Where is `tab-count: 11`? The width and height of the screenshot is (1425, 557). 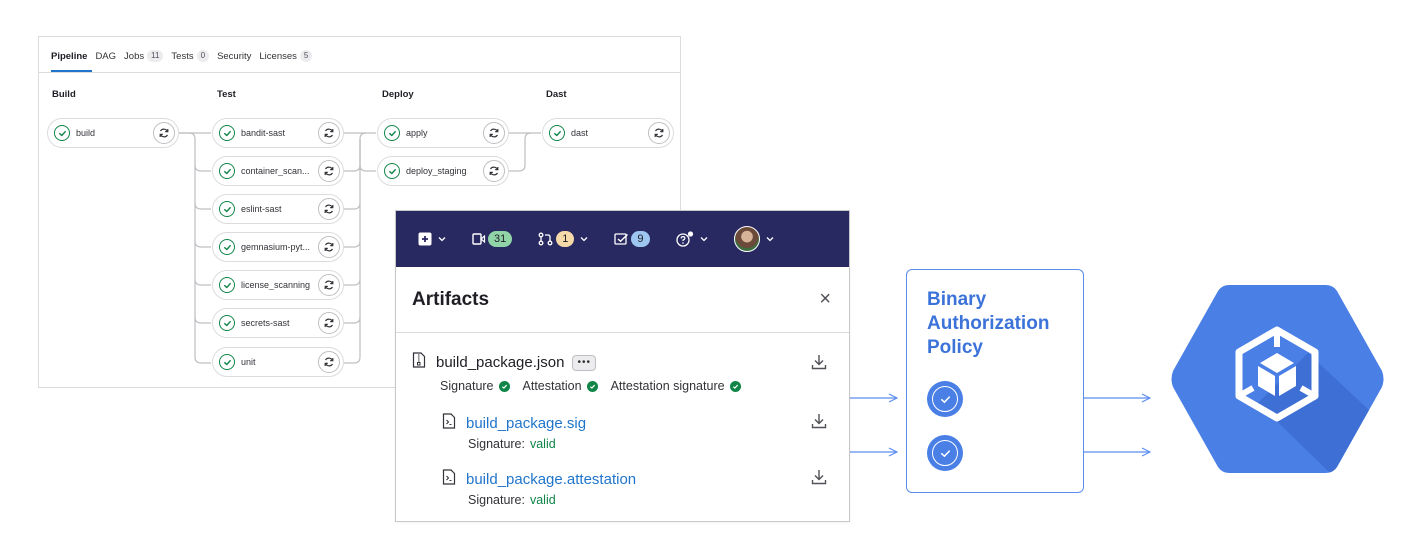
tab-count: 11 is located at coordinates (155, 56).